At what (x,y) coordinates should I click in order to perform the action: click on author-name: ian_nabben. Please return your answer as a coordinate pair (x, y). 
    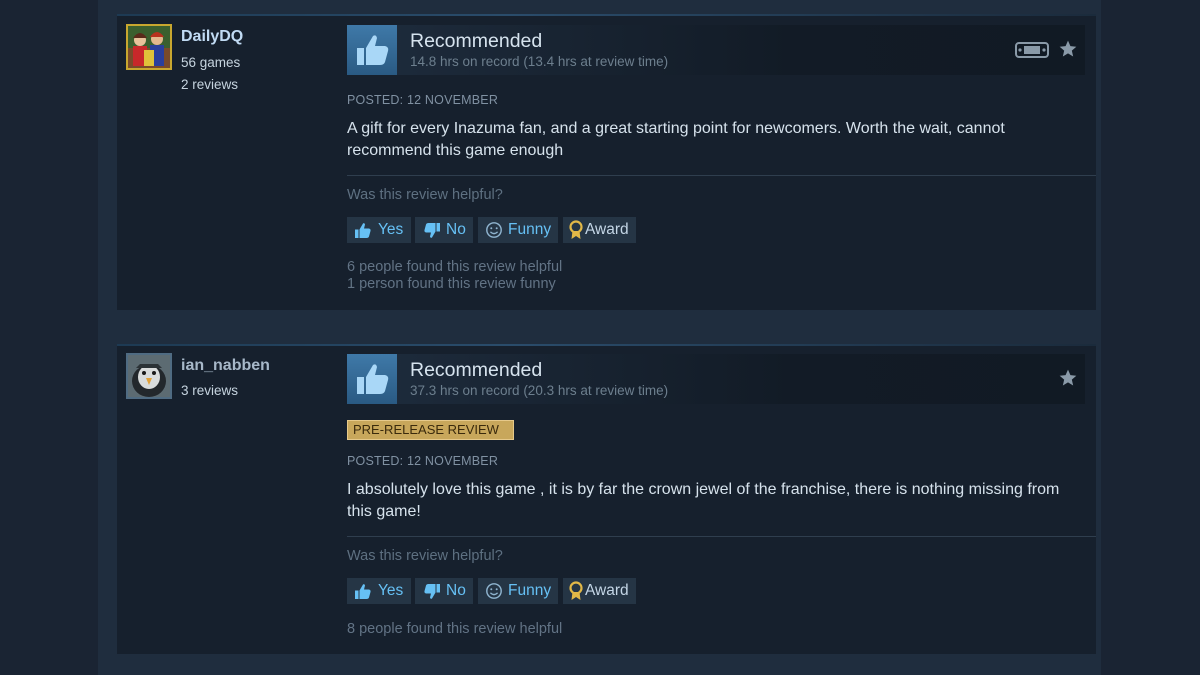
    Looking at the image, I should click on (225, 366).